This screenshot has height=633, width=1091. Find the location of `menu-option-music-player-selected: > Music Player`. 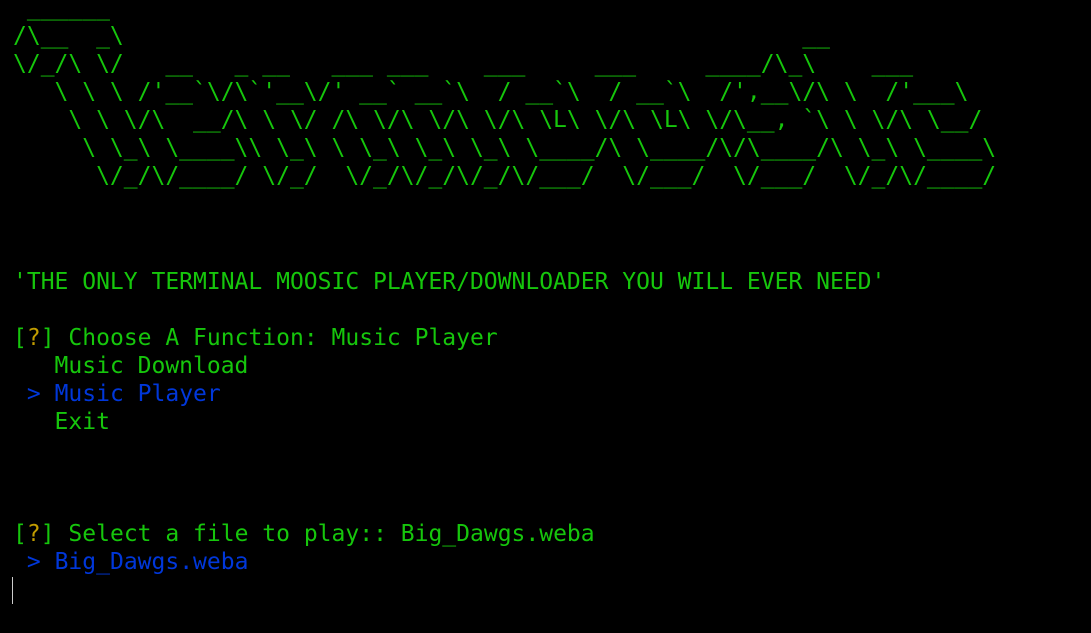

menu-option-music-player-selected: > Music Player is located at coordinates (117, 394).